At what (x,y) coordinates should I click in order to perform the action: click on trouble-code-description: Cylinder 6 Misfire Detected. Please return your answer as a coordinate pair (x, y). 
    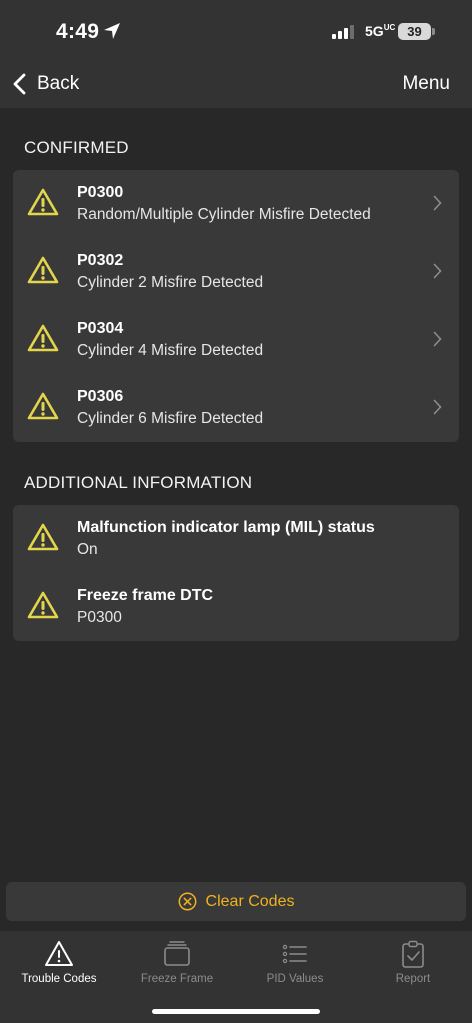
    Looking at the image, I should click on (170, 418).